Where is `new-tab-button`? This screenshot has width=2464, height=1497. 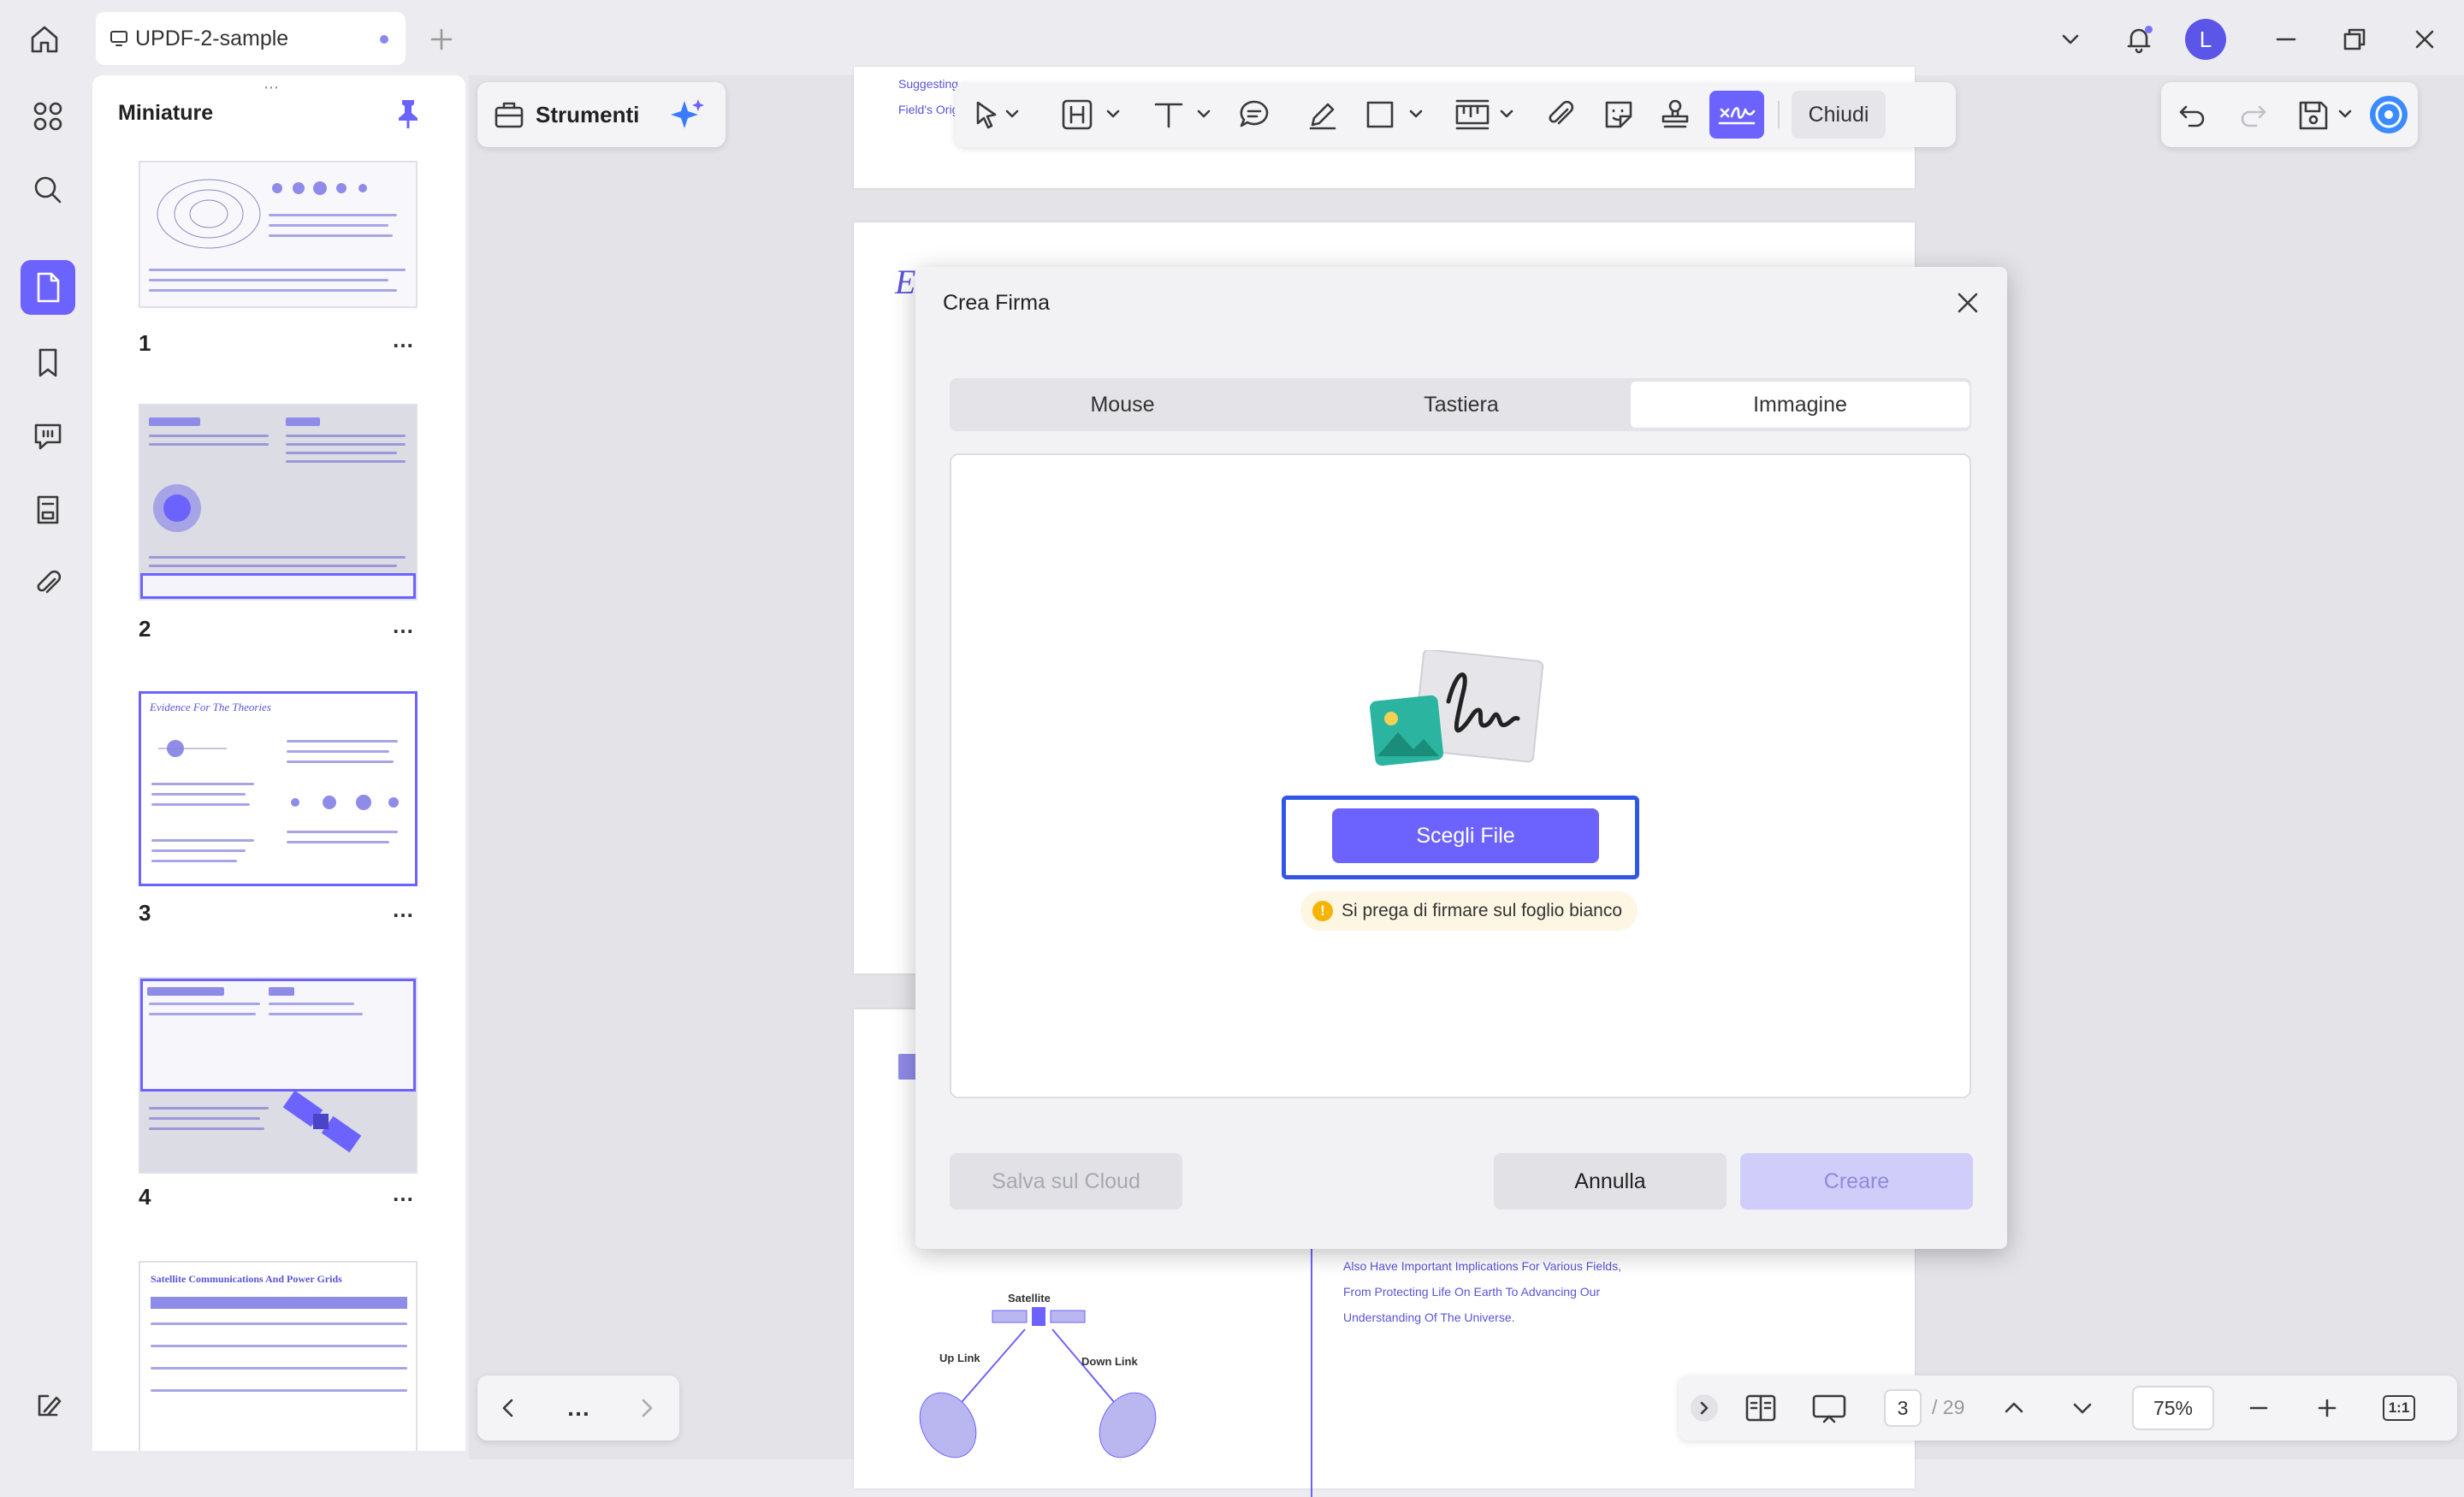
new-tab-button is located at coordinates (441, 39).